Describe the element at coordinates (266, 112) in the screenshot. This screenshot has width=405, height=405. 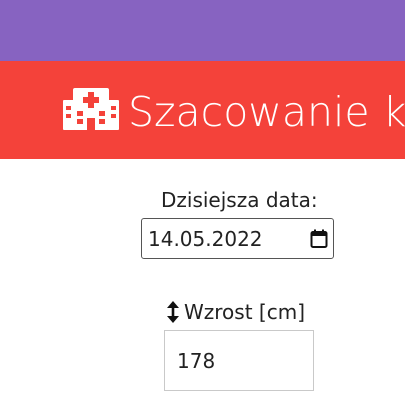
I see `page-title: Szacowanie k` at that location.